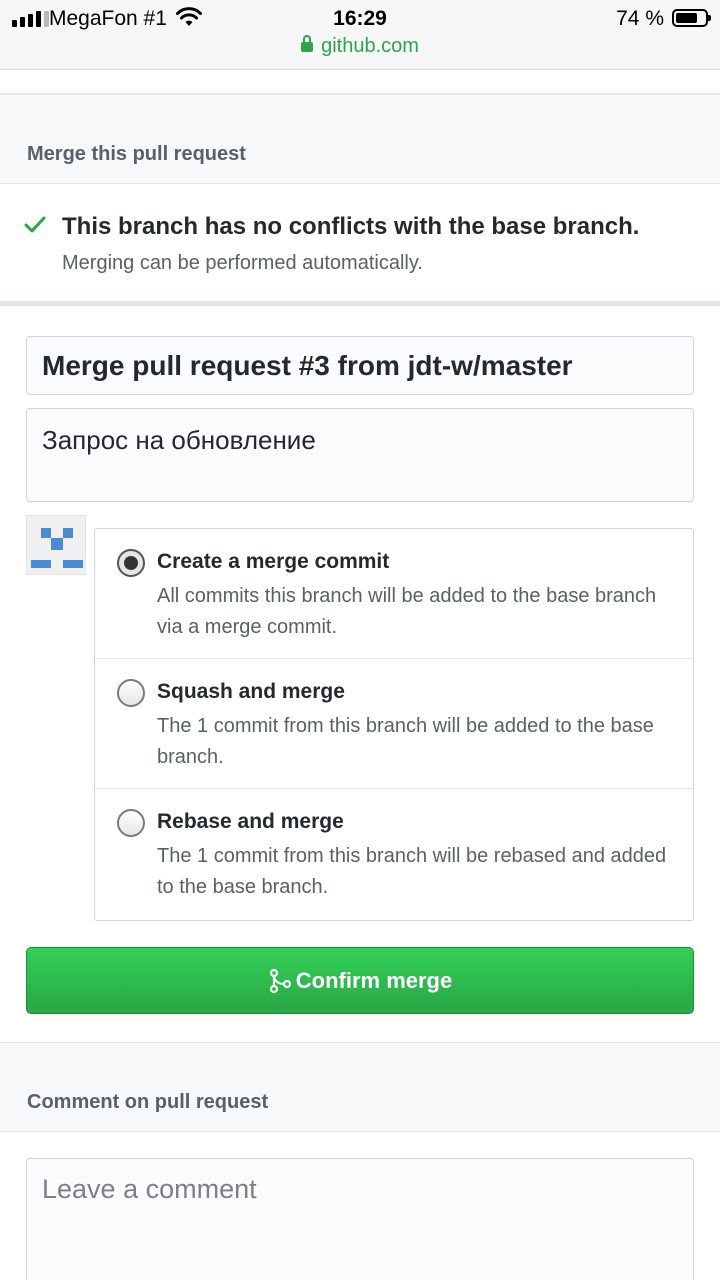  I want to click on merge-section-header: Merge this pull request, so click(360, 140).